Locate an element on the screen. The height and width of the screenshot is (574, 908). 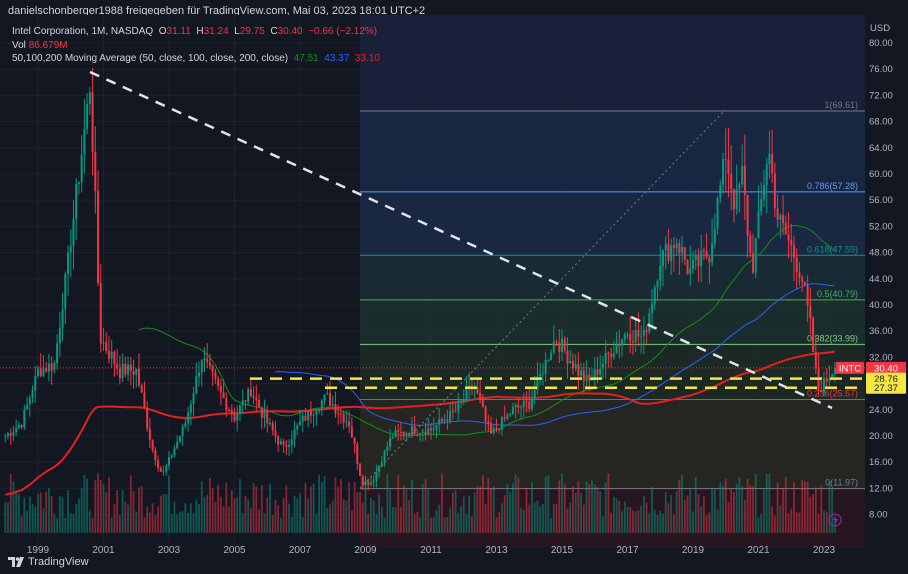
price-tick-label: 64.00 is located at coordinates (881, 148).